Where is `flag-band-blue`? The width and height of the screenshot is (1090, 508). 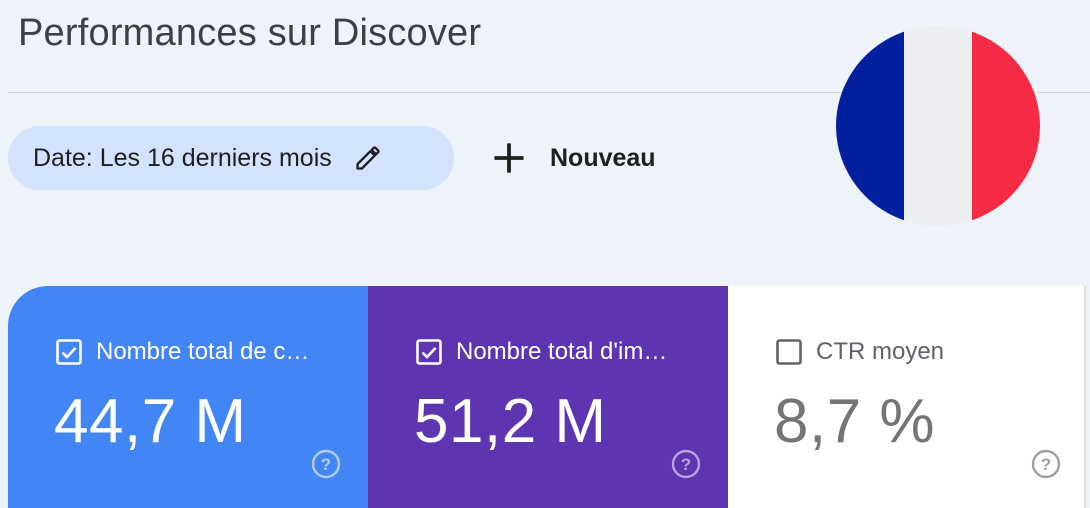 flag-band-blue is located at coordinates (870, 126).